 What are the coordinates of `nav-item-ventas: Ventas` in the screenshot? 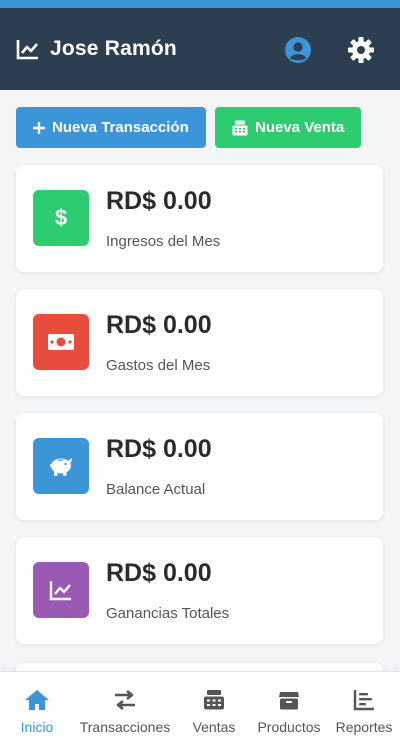 It's located at (214, 711).